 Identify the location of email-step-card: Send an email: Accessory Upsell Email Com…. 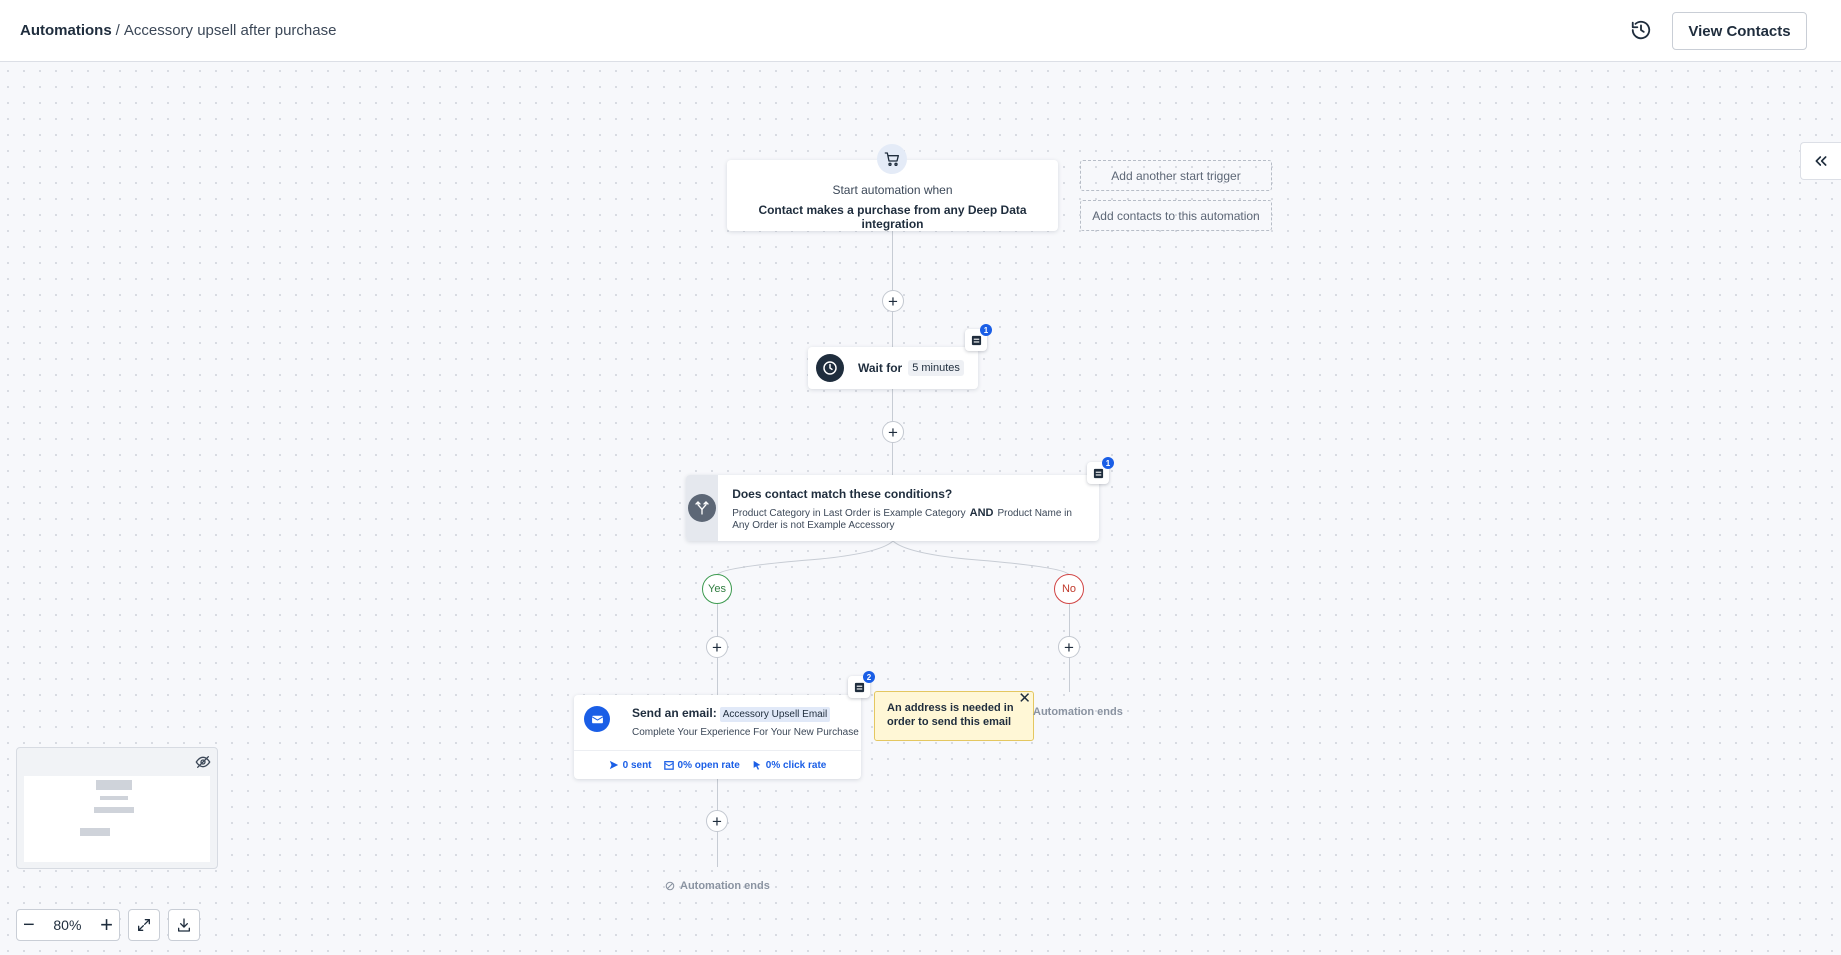
(717, 737).